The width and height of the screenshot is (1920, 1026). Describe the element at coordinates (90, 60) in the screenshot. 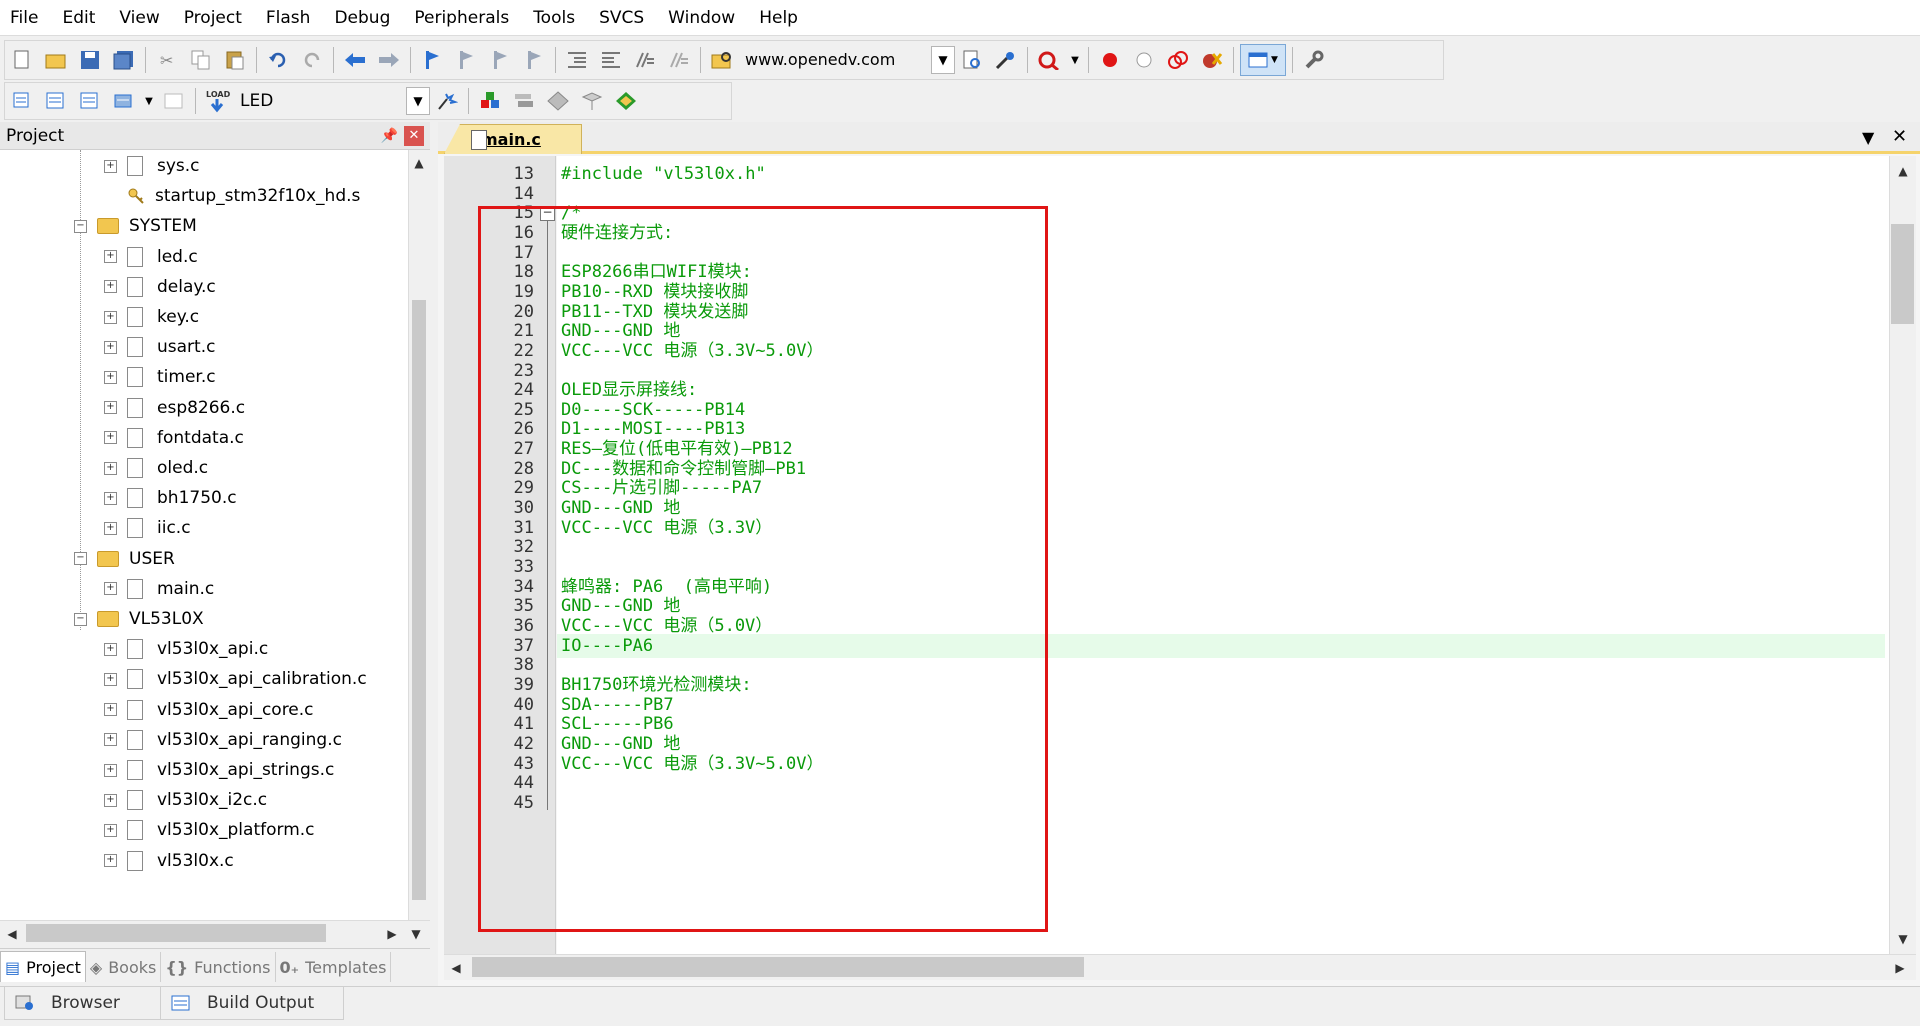

I see `save-icon` at that location.